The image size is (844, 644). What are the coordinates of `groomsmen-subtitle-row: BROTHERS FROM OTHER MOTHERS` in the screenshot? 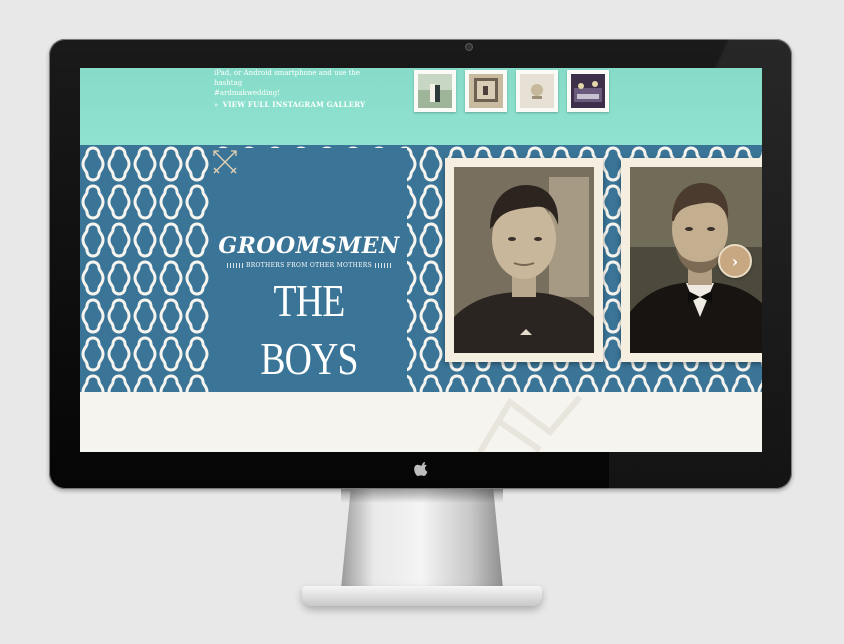 It's located at (309, 265).